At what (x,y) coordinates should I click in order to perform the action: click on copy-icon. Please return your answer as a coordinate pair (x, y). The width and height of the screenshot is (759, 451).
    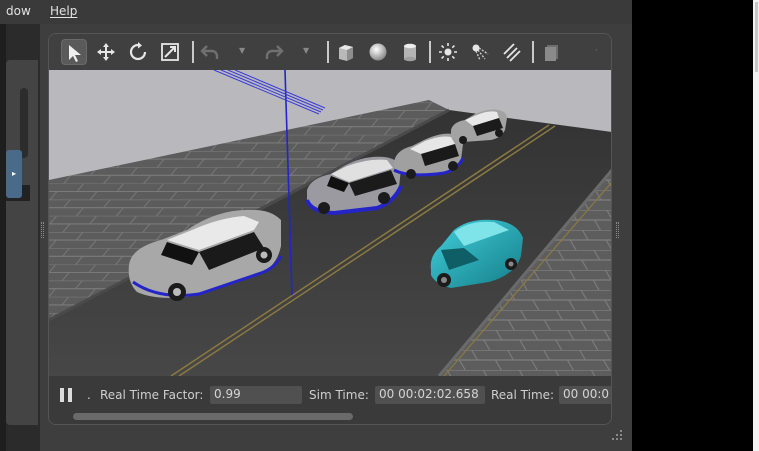
    Looking at the image, I should click on (552, 52).